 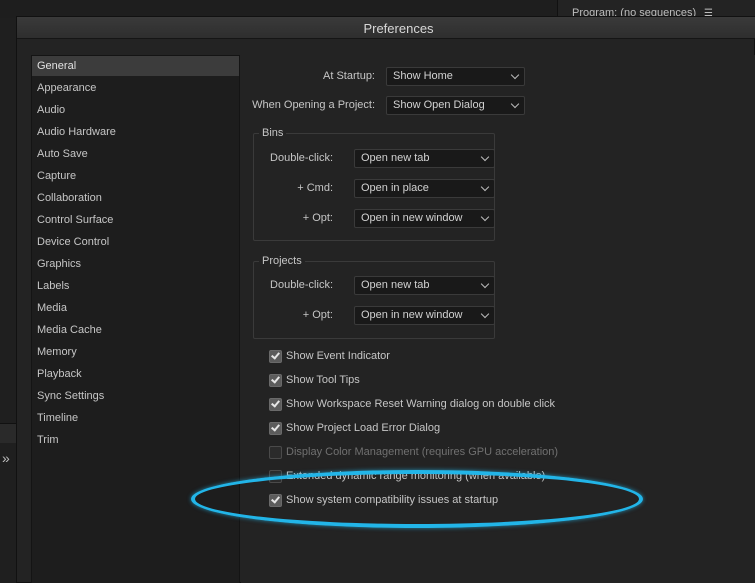 What do you see at coordinates (323, 380) in the screenshot?
I see `checkbox-label: Show Tool Tips` at bounding box center [323, 380].